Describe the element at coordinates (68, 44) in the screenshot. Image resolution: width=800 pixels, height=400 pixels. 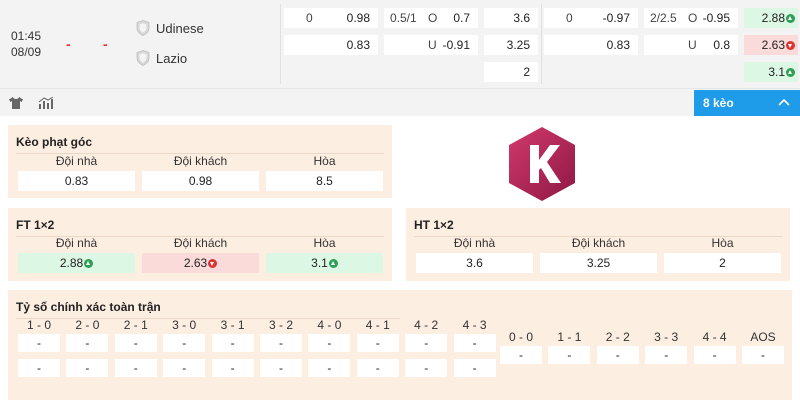
I see `home-score: -` at that location.